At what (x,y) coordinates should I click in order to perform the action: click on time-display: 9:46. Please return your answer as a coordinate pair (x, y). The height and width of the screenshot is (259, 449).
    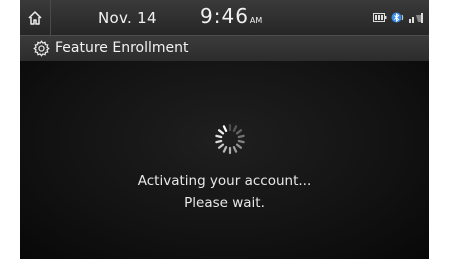
    Looking at the image, I should click on (224, 16).